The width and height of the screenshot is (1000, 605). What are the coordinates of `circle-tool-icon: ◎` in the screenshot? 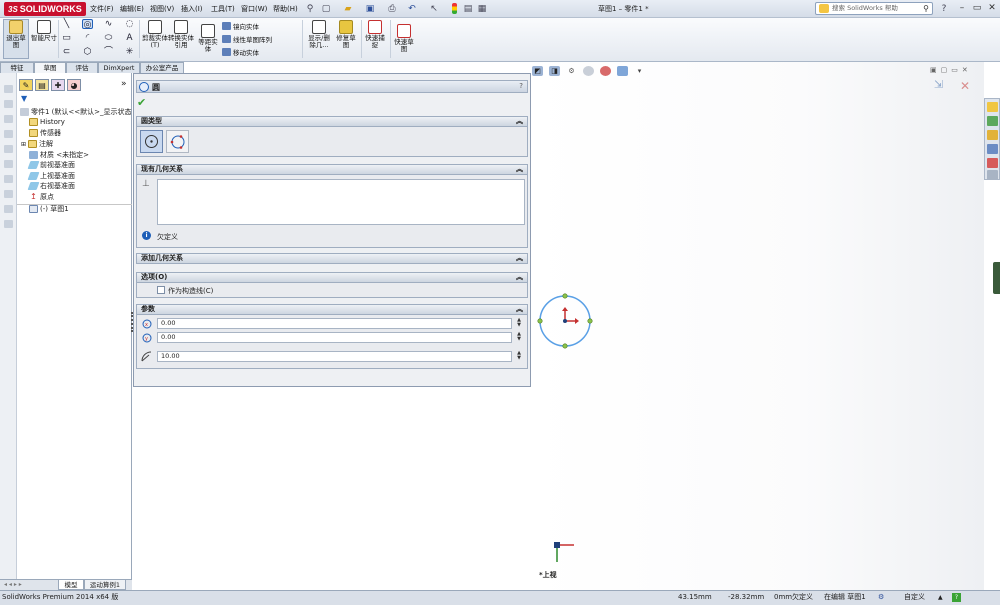 It's located at (87, 24).